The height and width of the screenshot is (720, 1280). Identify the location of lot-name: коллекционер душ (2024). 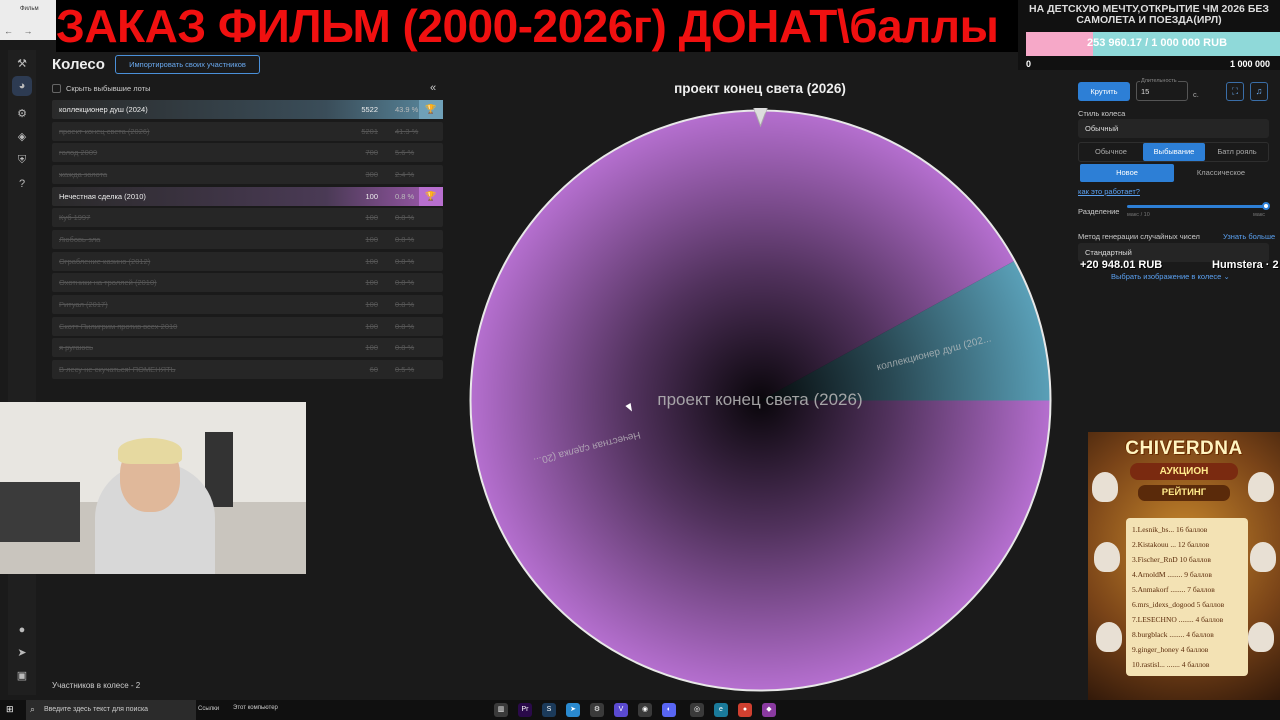
(103, 109).